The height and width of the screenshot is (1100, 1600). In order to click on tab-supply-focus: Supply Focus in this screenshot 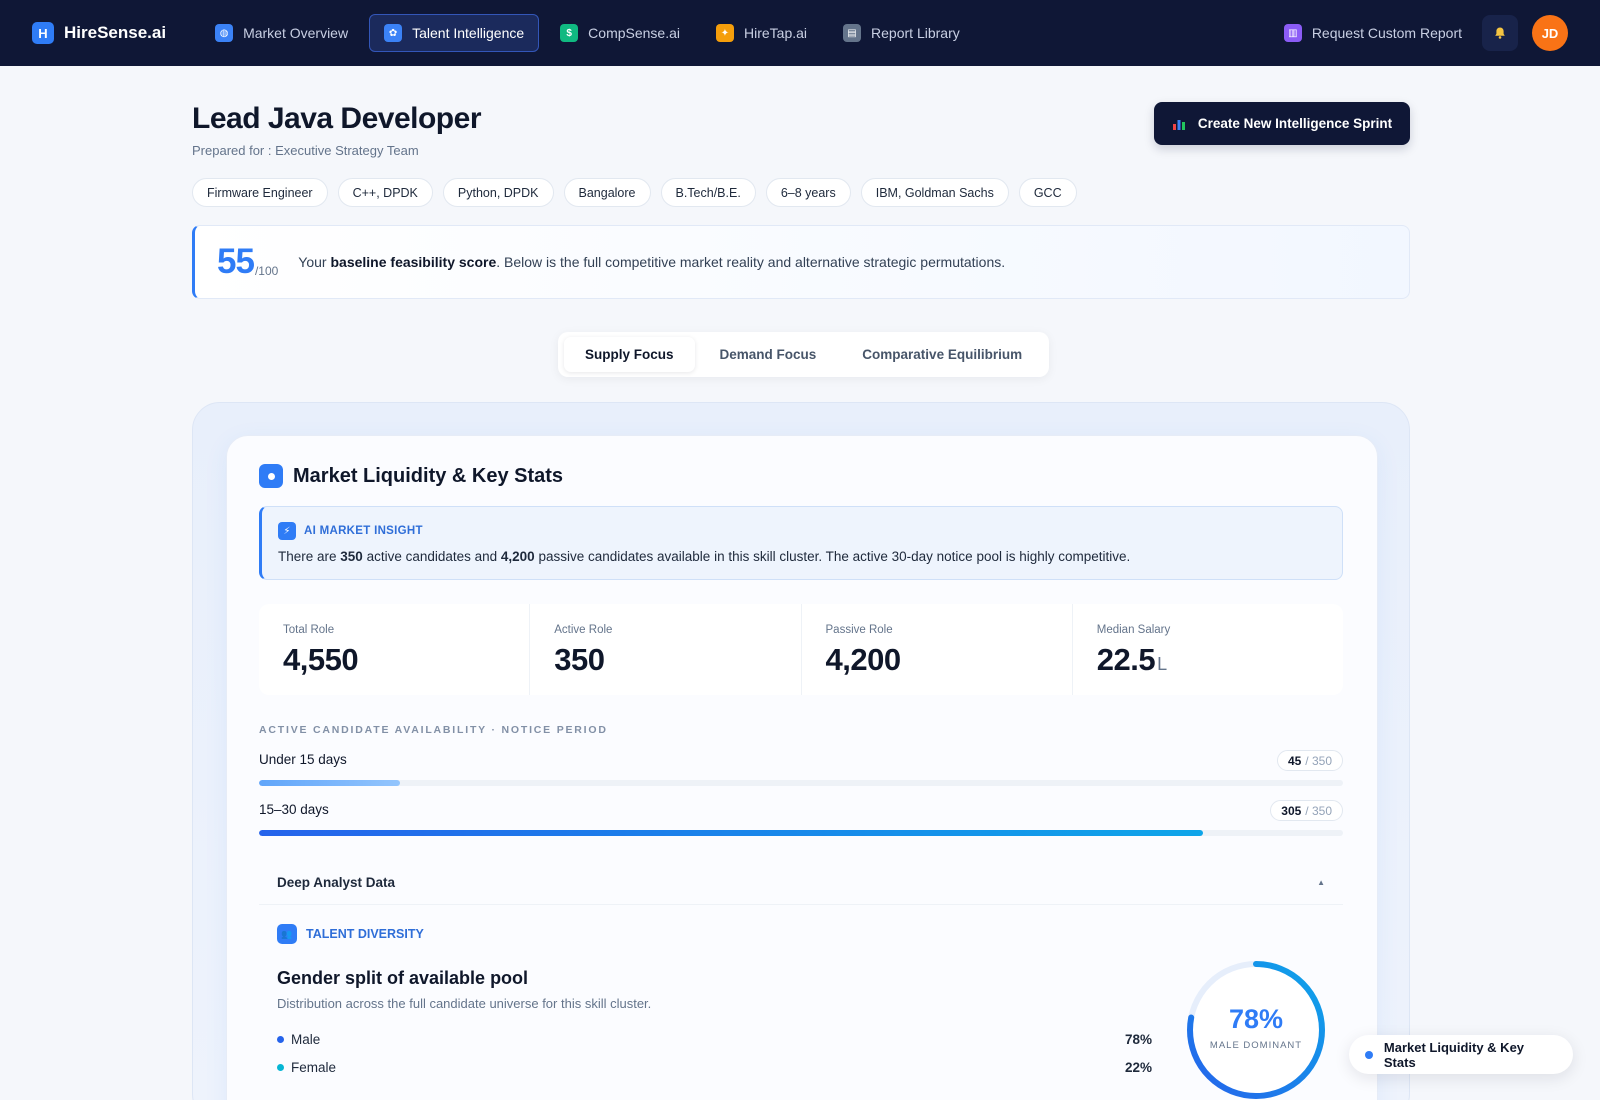, I will do `click(629, 354)`.